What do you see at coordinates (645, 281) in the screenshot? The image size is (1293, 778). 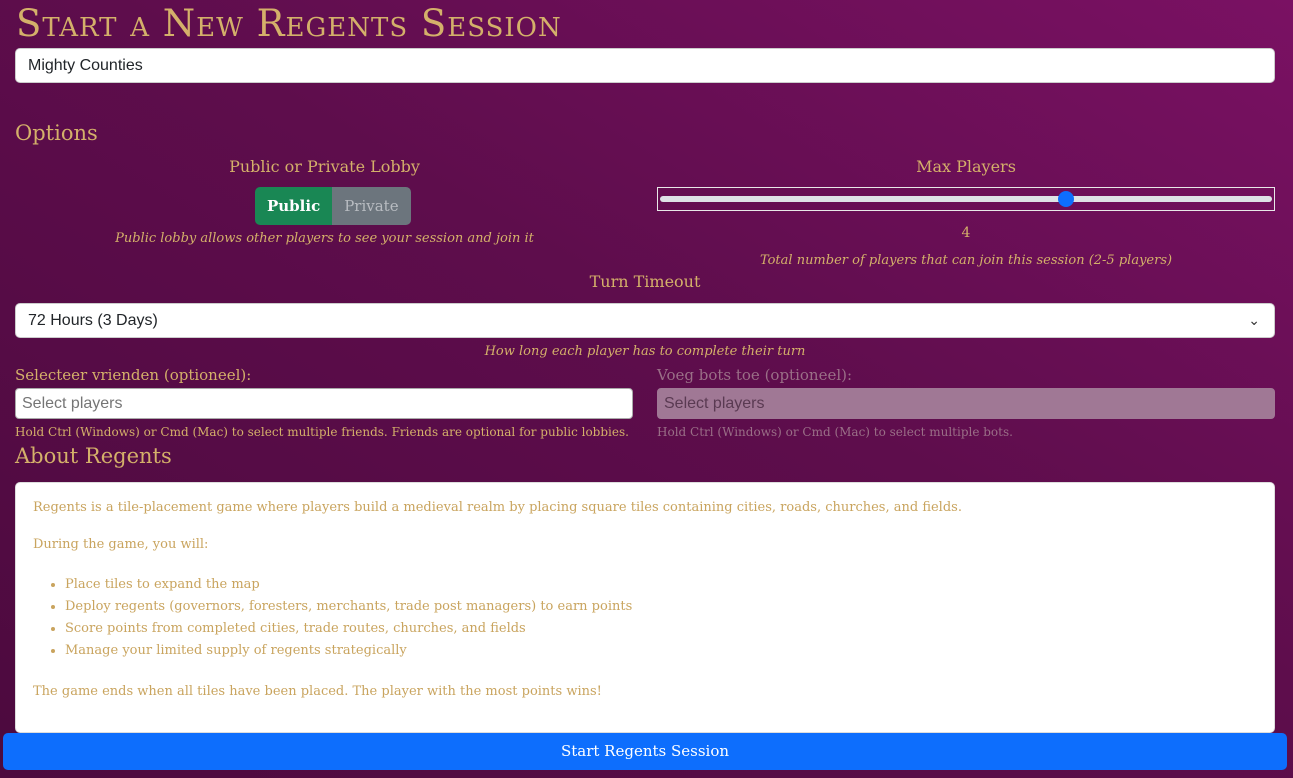 I see `turn-timeout-label: Turn Timeout` at bounding box center [645, 281].